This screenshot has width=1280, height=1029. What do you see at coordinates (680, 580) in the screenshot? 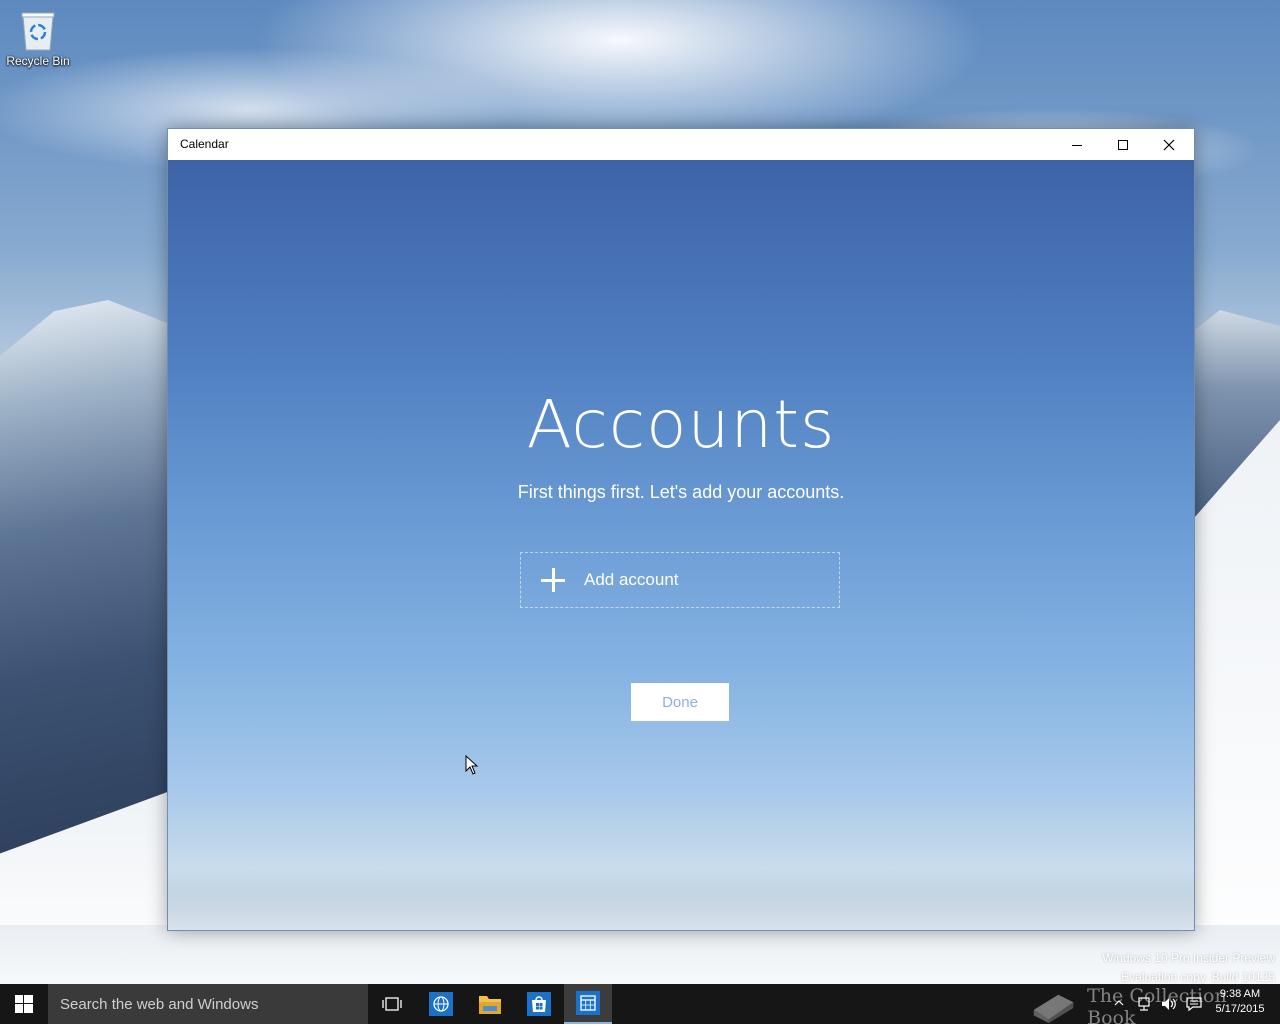
I see `add-account-button: Add account` at bounding box center [680, 580].